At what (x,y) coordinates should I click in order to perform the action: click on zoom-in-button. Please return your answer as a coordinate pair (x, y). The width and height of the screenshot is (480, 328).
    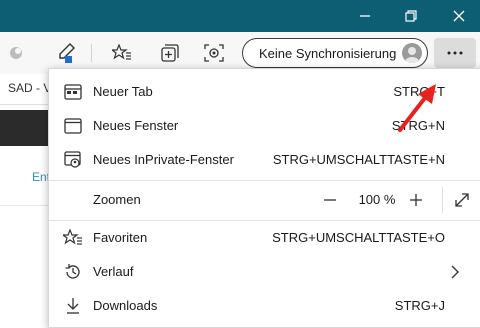
    Looking at the image, I should click on (416, 200).